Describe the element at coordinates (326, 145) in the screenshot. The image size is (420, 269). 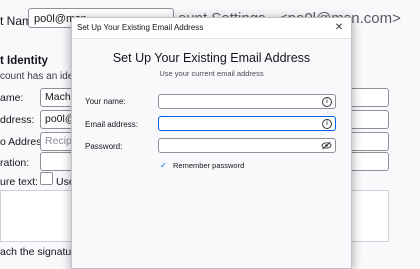
I see `eye-slash-icon` at that location.